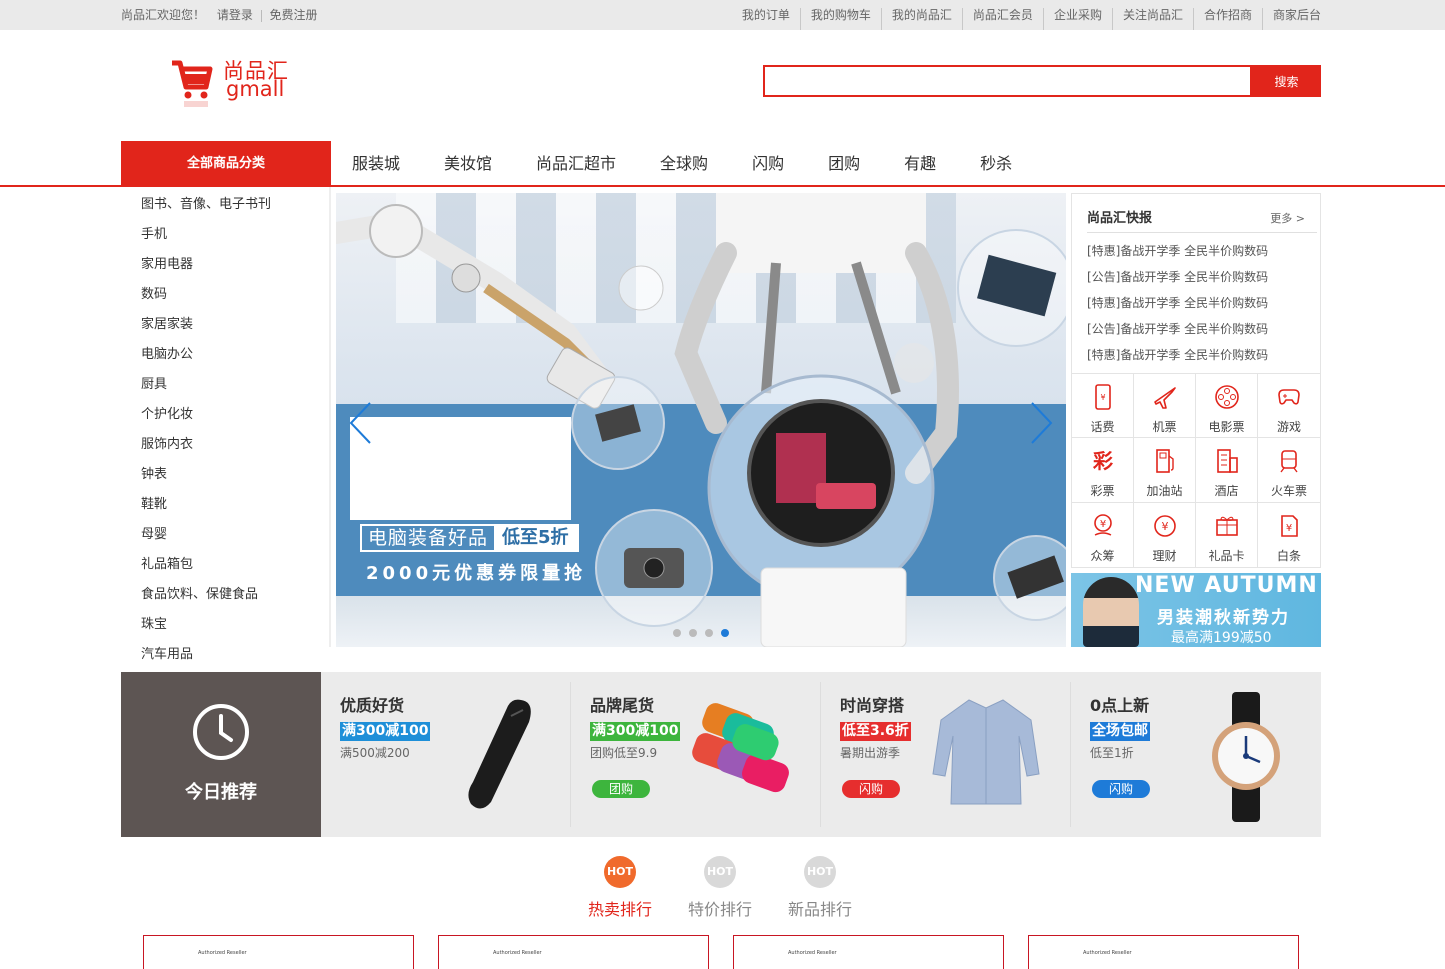 The width and height of the screenshot is (1445, 969). Describe the element at coordinates (446, 754) in the screenshot. I see `recommend-card: 优质好货 满300减100 满500减200` at that location.